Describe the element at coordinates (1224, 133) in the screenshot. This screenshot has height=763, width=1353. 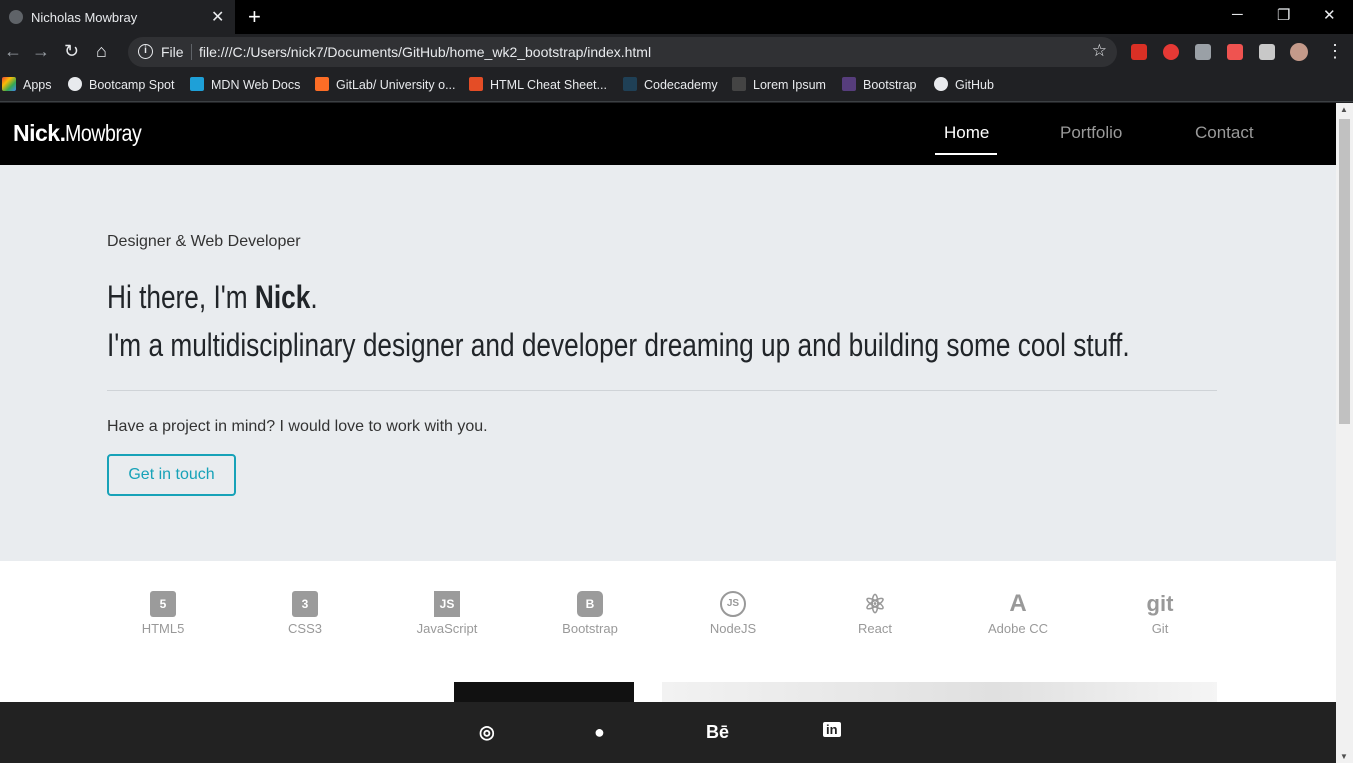
I see `nav-link-contact: Contact` at that location.